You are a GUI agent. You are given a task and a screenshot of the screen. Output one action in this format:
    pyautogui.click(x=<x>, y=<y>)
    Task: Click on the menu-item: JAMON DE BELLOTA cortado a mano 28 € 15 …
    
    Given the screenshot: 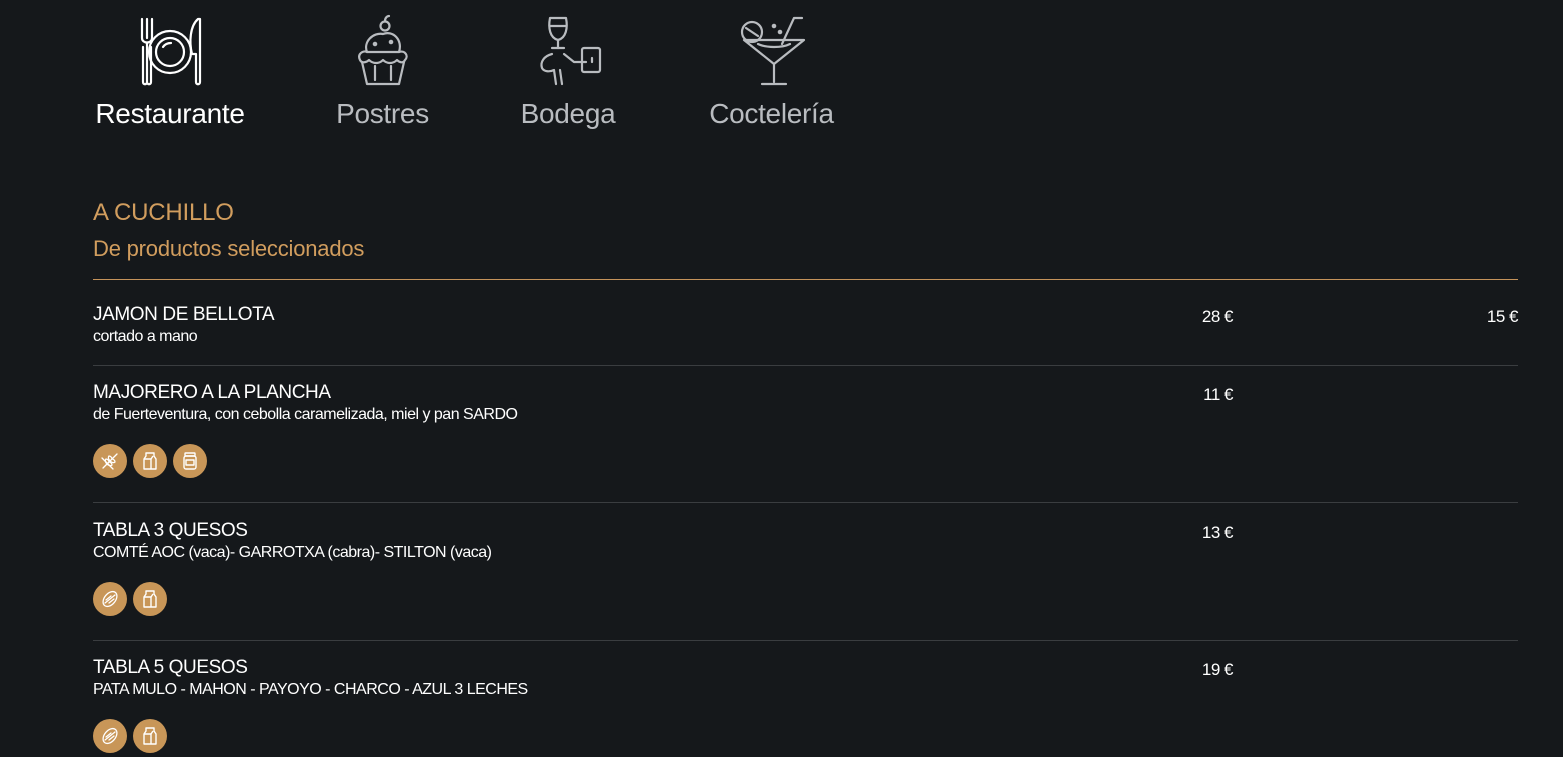 What is the action you would take?
    pyautogui.click(x=806, y=329)
    